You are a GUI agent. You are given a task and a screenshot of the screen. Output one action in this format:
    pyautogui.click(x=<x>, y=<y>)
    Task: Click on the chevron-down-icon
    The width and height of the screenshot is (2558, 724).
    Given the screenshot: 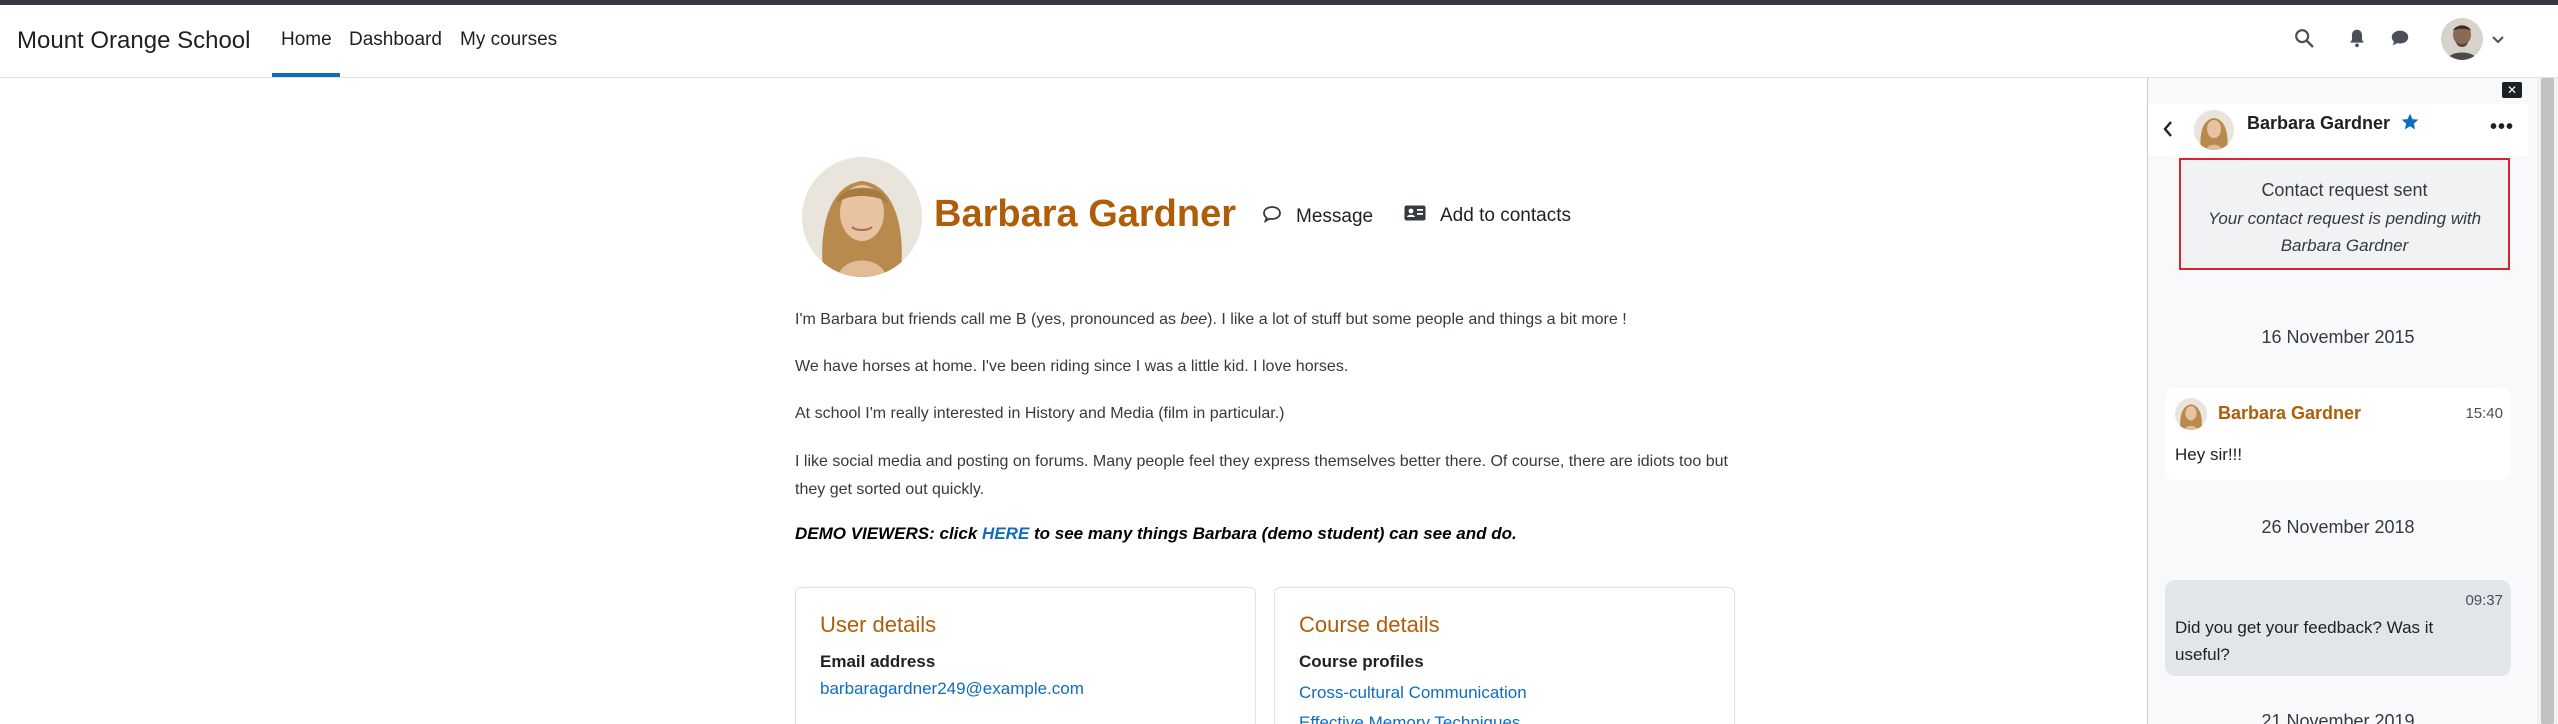 What is the action you would take?
    pyautogui.click(x=2498, y=41)
    